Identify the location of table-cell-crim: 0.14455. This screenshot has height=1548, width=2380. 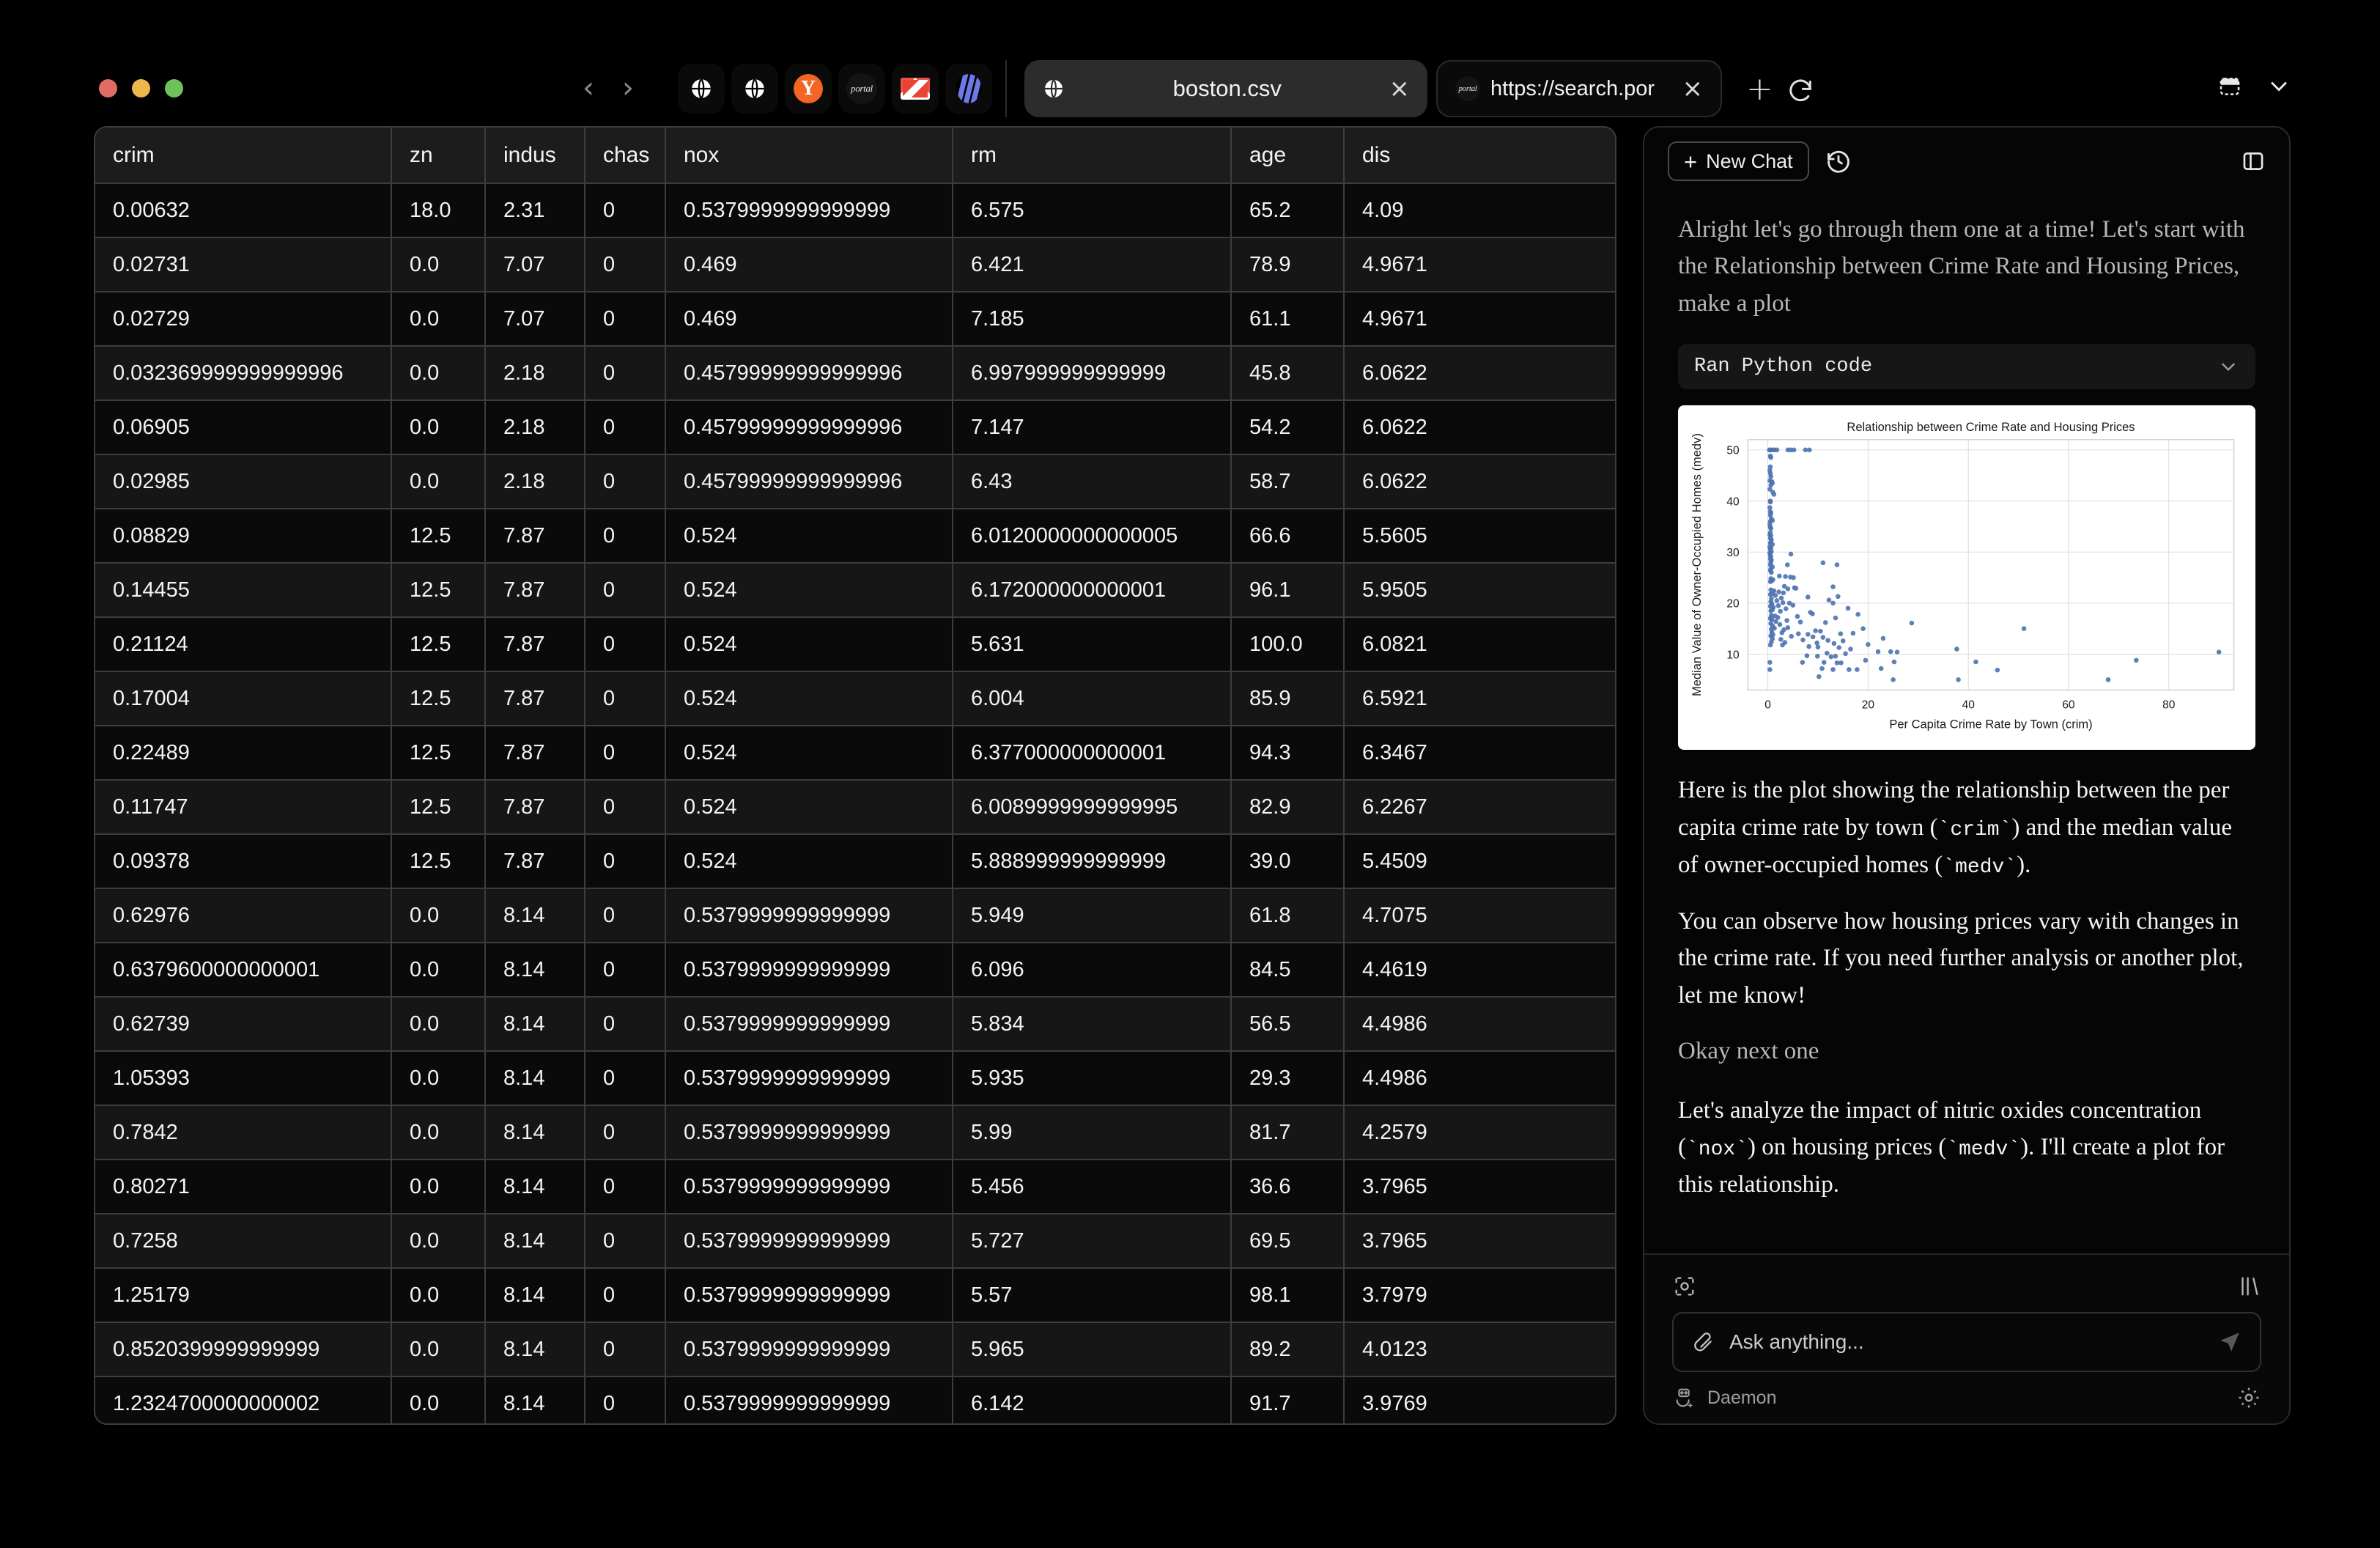
(243, 590).